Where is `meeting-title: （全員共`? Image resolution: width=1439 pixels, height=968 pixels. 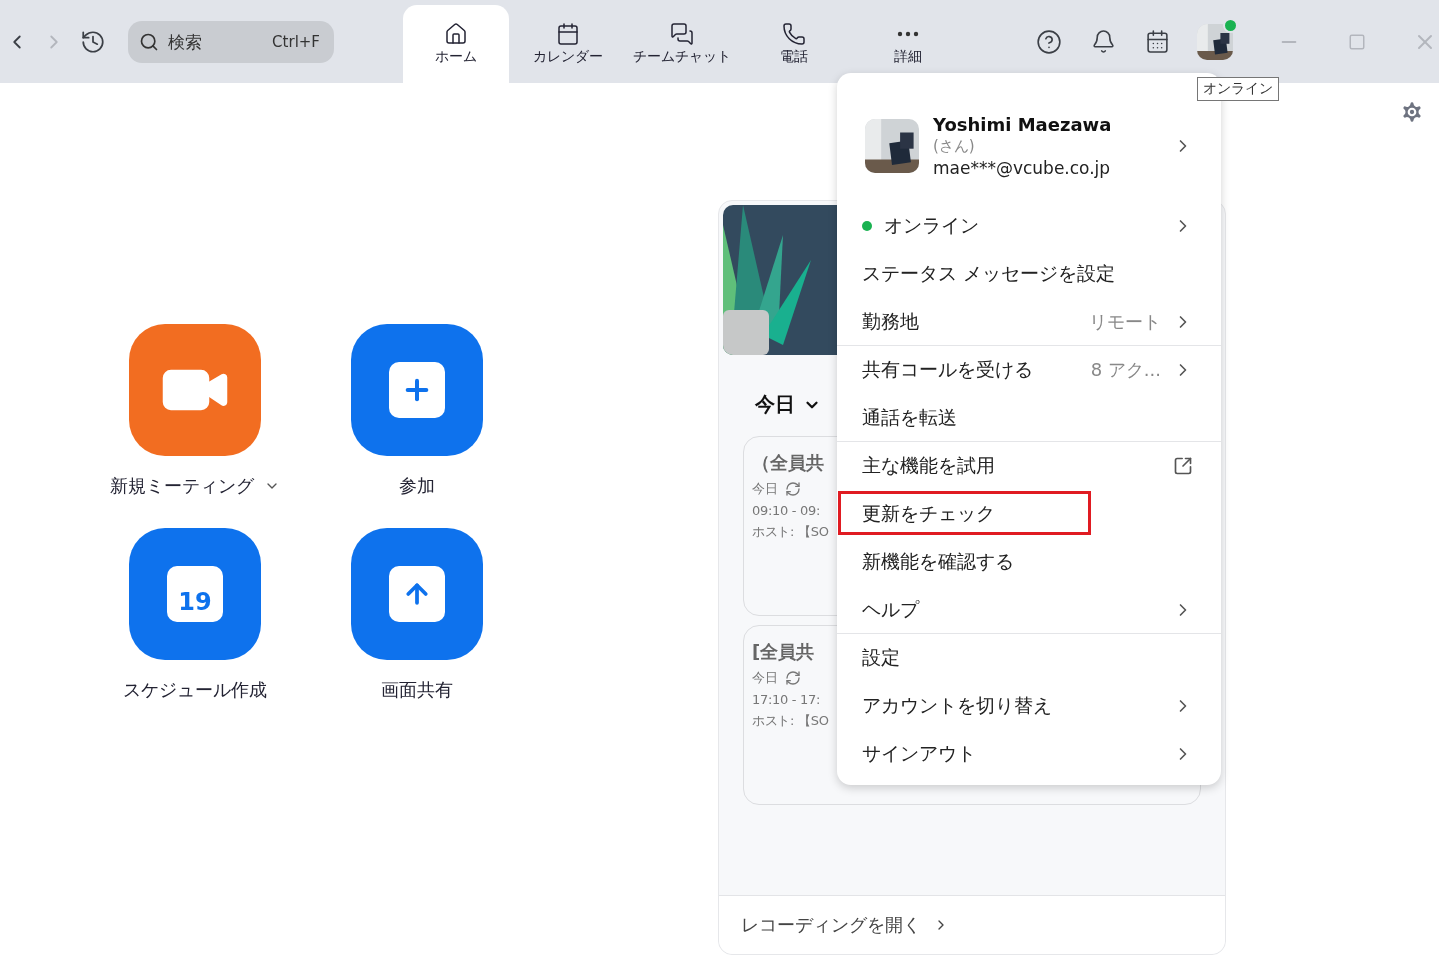
meeting-title: （全員共 is located at coordinates (788, 463).